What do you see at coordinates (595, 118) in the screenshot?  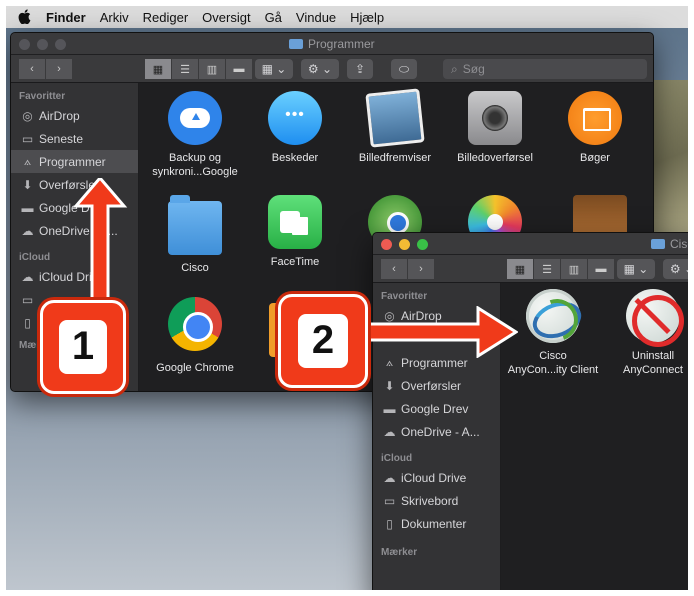 I see `books-icon` at bounding box center [595, 118].